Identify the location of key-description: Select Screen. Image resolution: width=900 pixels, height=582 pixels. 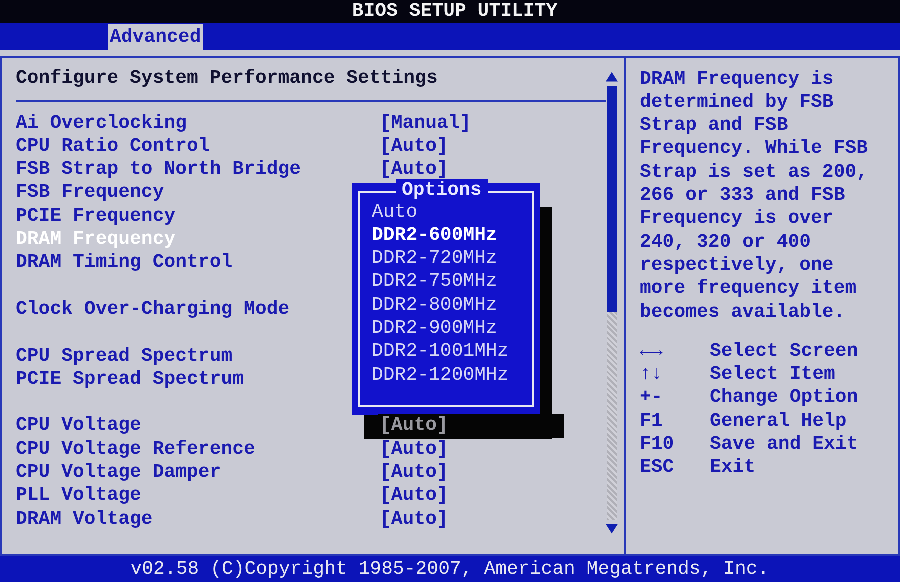
(784, 352).